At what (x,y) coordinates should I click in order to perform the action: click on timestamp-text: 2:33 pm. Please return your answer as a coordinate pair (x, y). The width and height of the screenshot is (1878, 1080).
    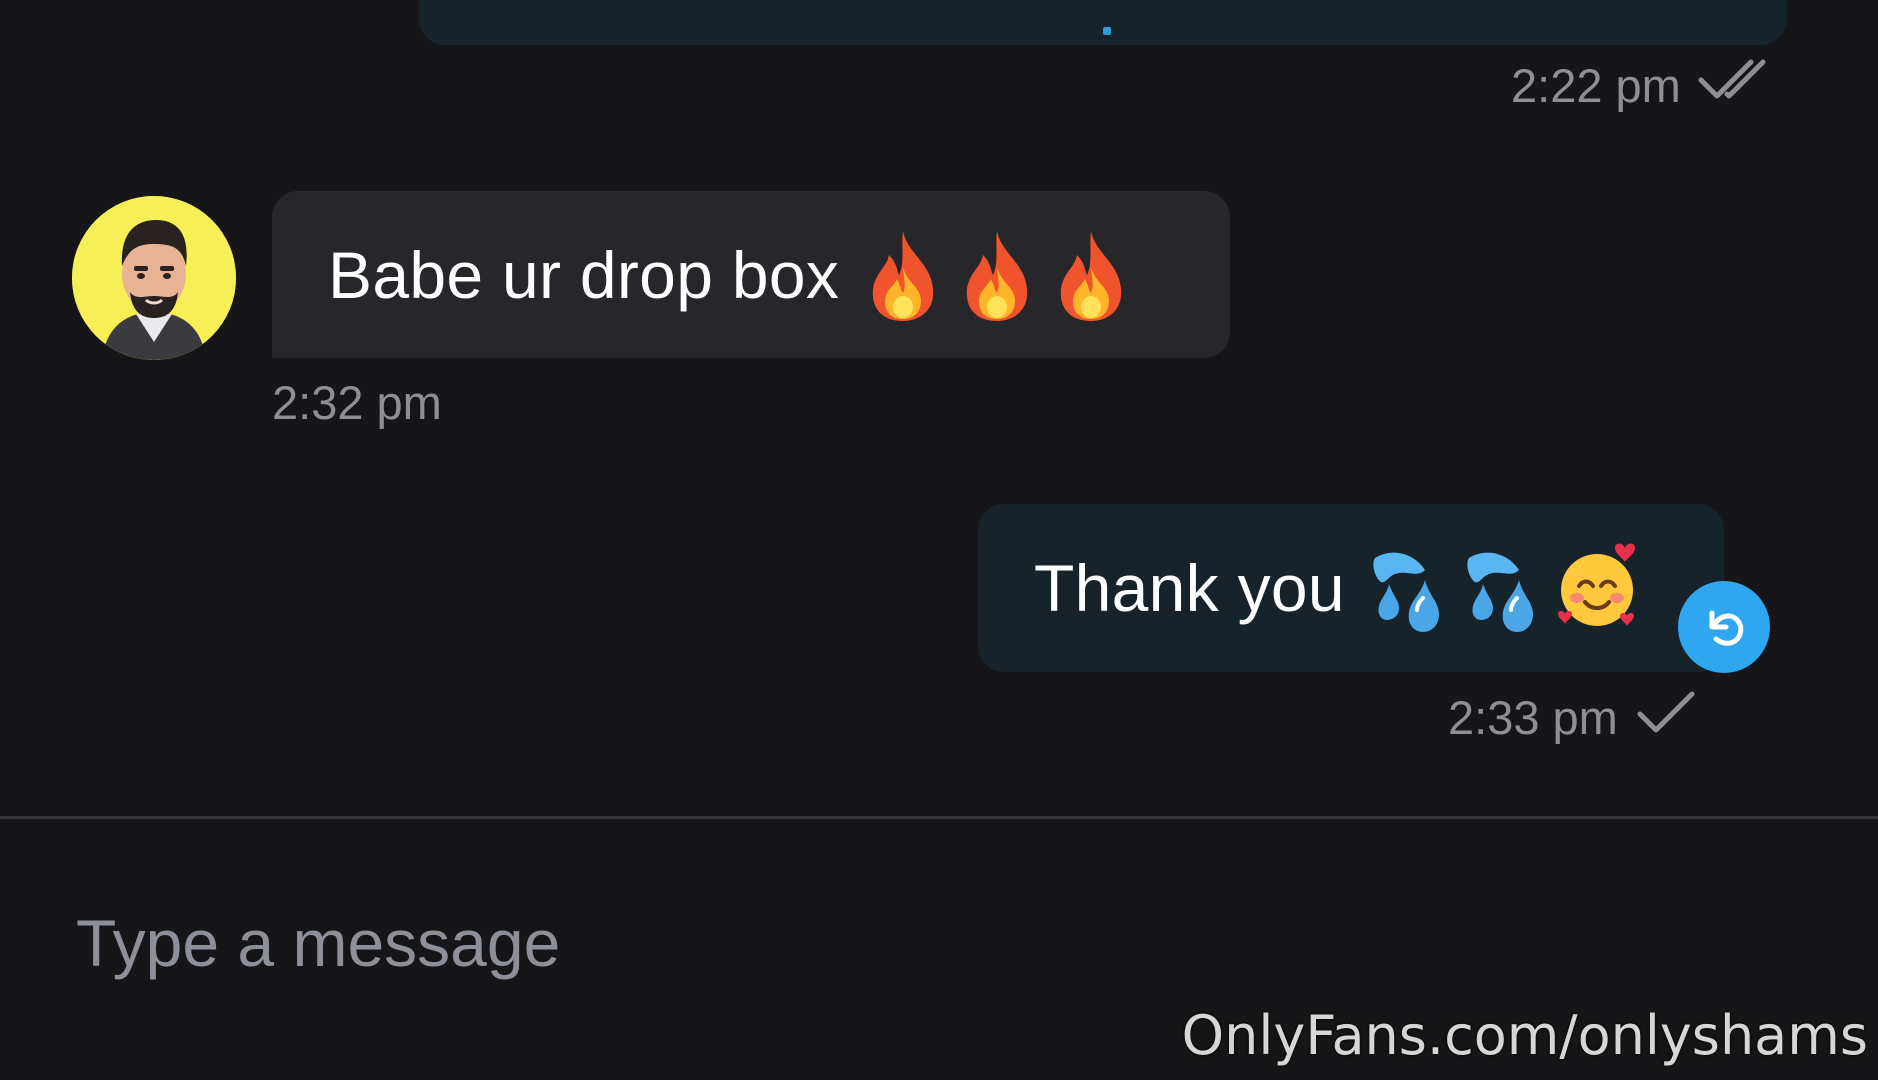
    Looking at the image, I should click on (1533, 717).